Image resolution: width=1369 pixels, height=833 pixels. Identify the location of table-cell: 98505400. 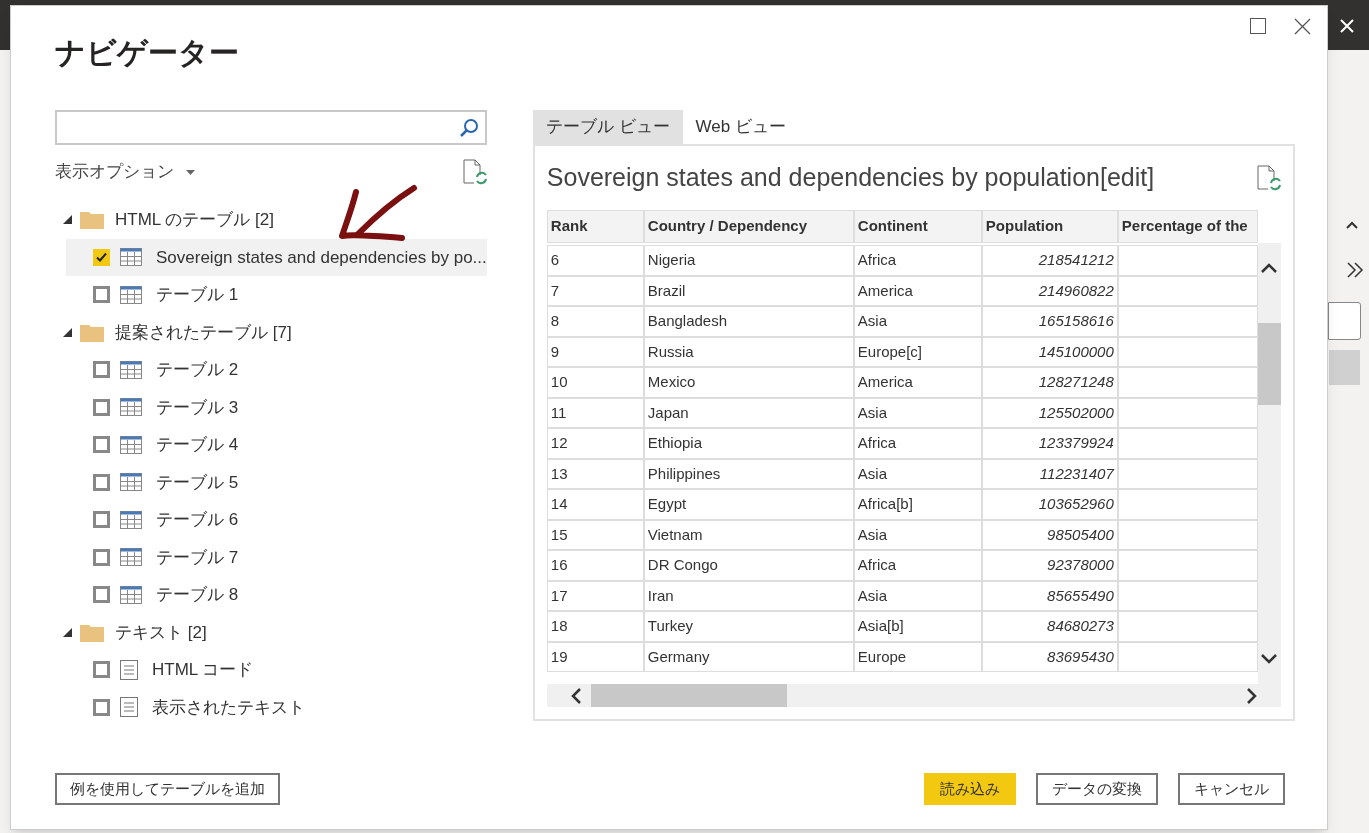
(1049, 534).